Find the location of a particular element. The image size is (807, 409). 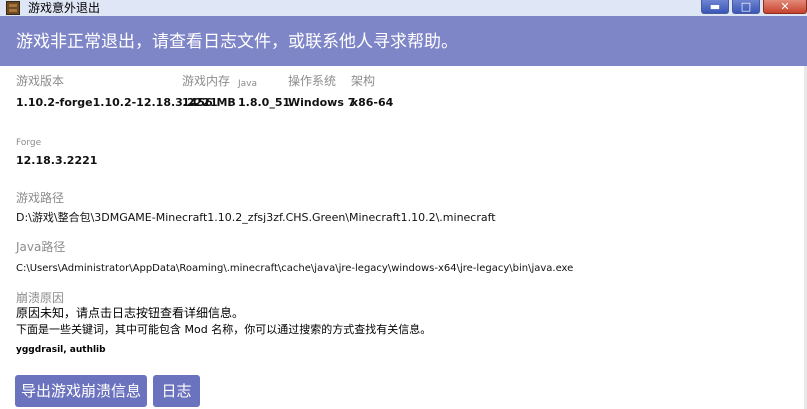

banner-message: 游戏非正常退出，请查看日志文件，或联系他人寻求帮助。 is located at coordinates (237, 42).